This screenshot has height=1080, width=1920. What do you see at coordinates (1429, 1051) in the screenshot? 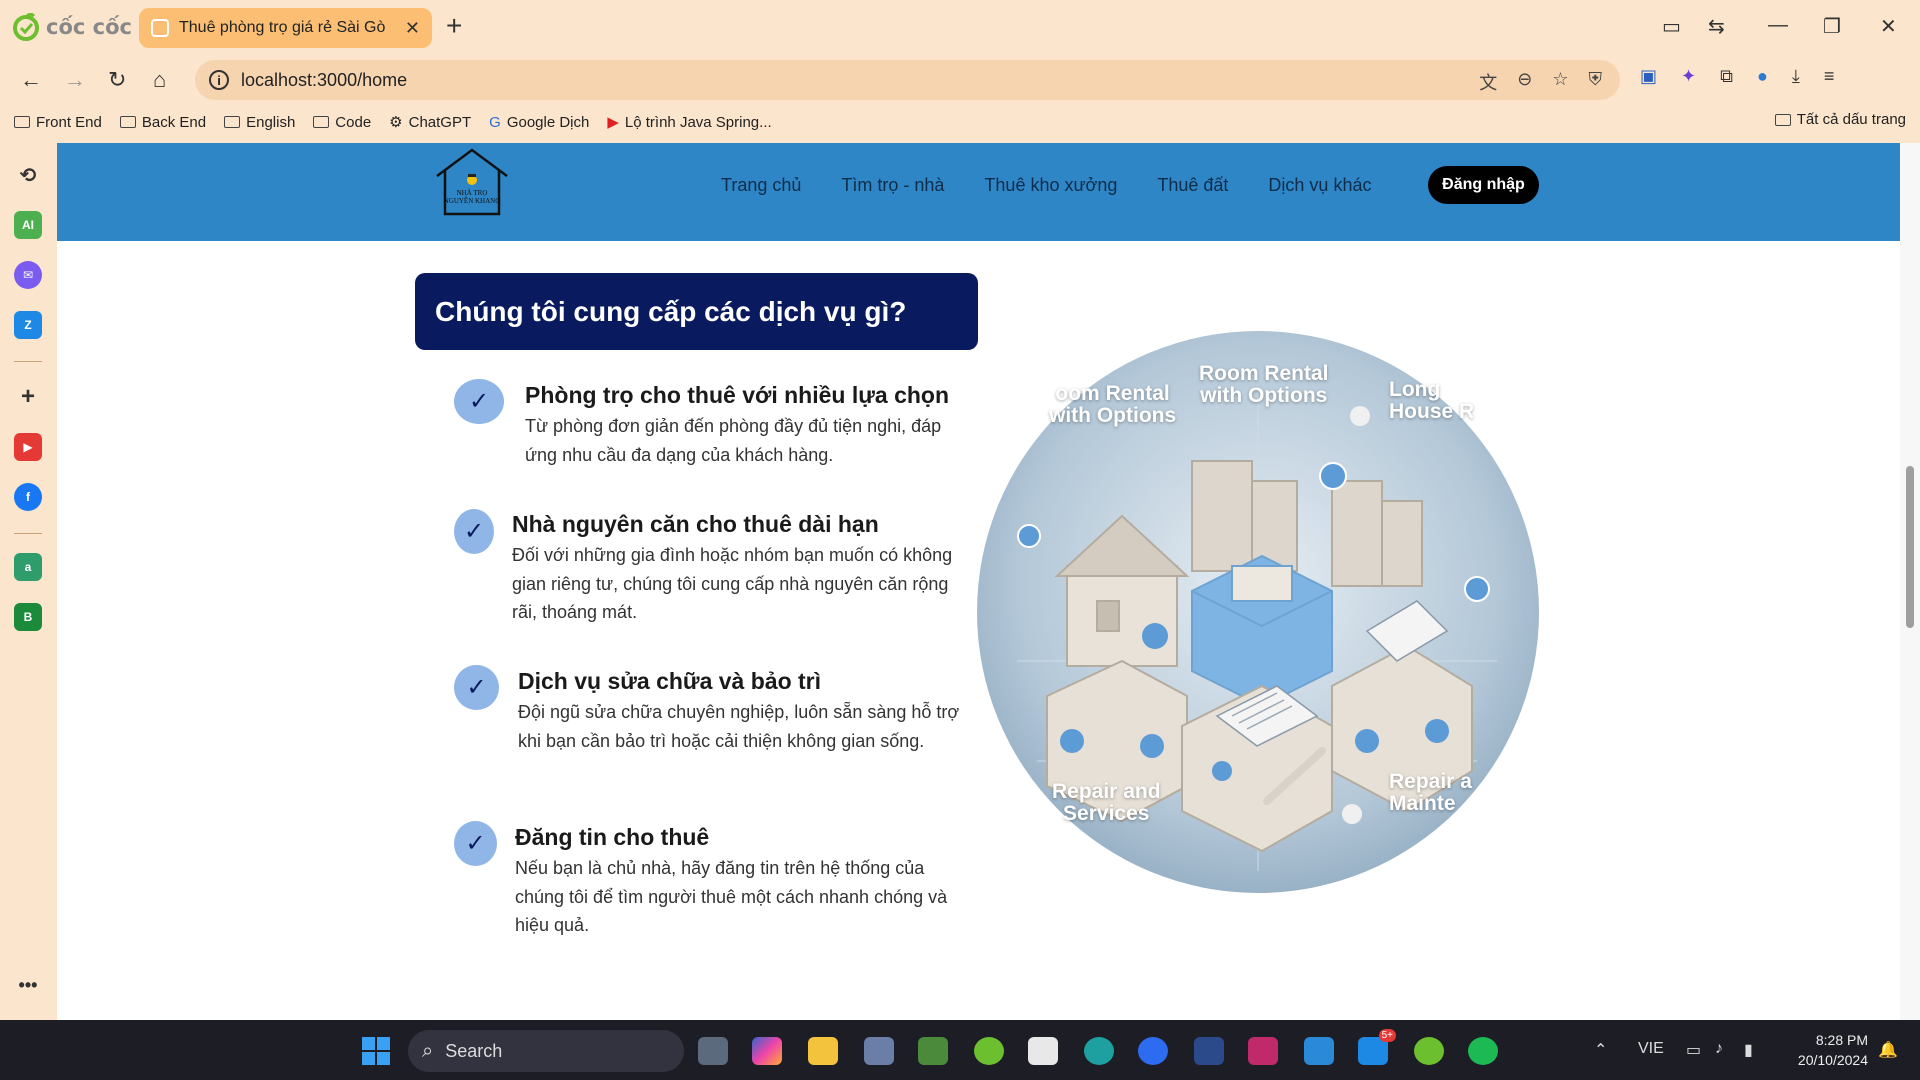
I see `coccoc-active-icon` at bounding box center [1429, 1051].